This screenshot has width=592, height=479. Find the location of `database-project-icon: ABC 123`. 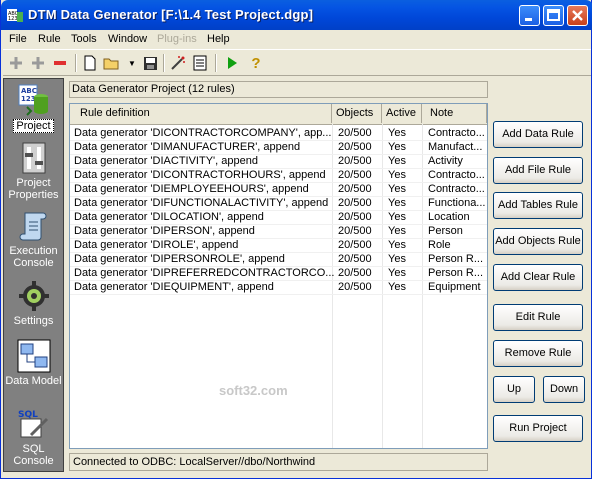

database-project-icon: ABC 123 is located at coordinates (33, 100).